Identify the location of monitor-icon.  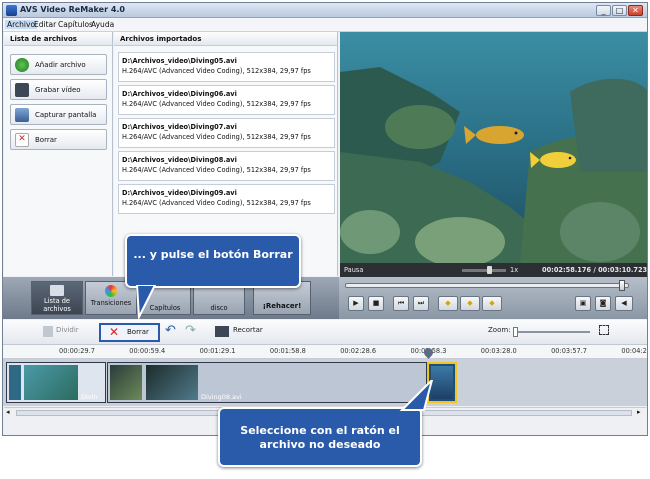
(22, 115).